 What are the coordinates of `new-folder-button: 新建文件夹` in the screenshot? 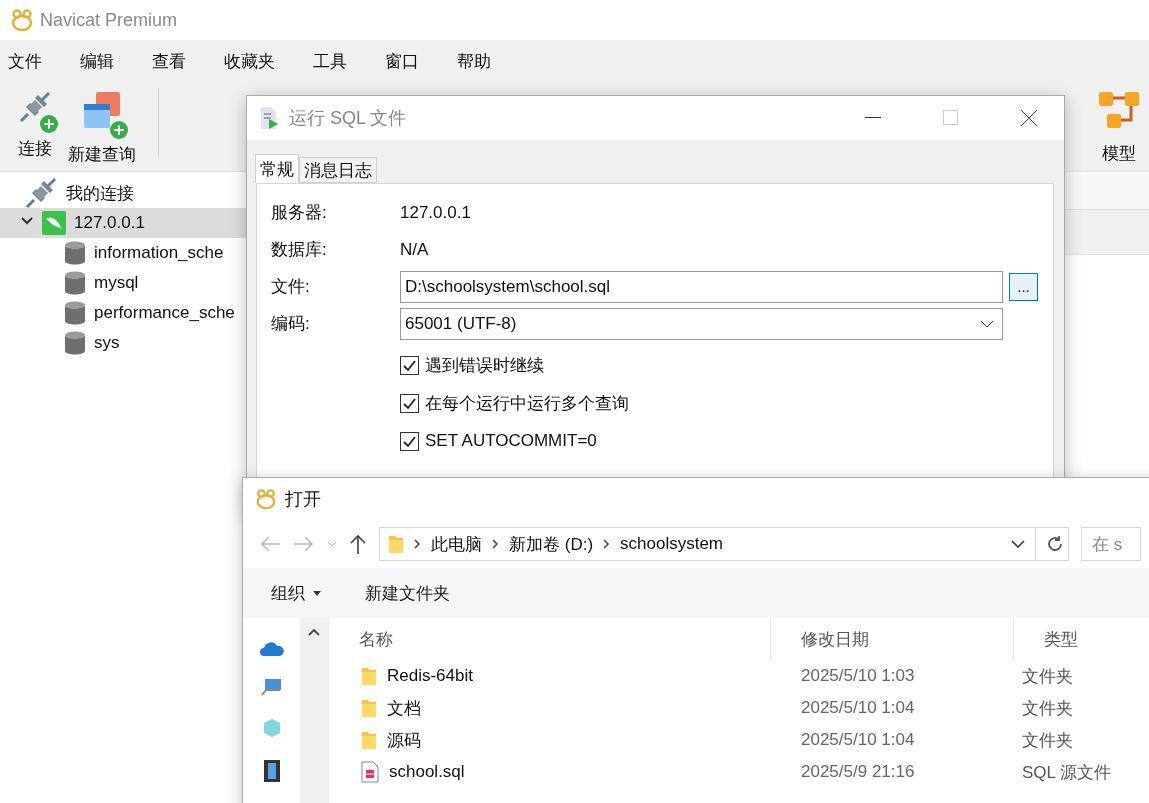 It's located at (407, 593).